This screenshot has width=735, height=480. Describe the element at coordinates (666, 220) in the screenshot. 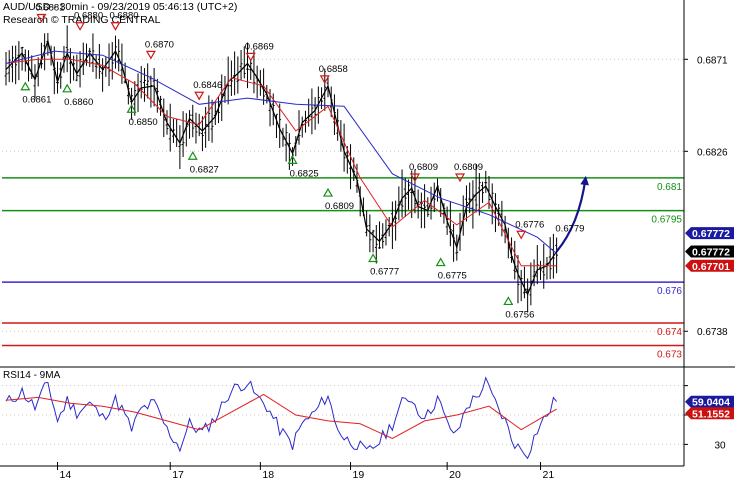

I see `level-label: 0.6795` at that location.